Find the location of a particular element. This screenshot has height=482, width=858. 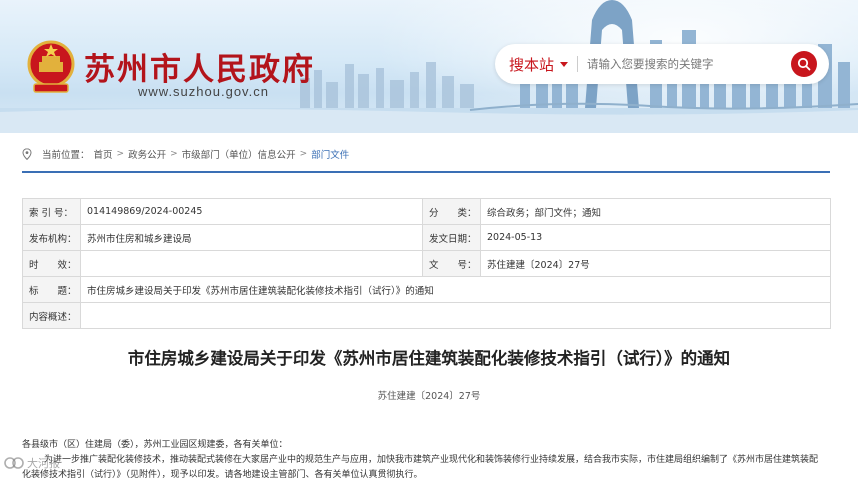

breadcrumb-item-departments: 市级部门（单位）信息公开 is located at coordinates (239, 154).